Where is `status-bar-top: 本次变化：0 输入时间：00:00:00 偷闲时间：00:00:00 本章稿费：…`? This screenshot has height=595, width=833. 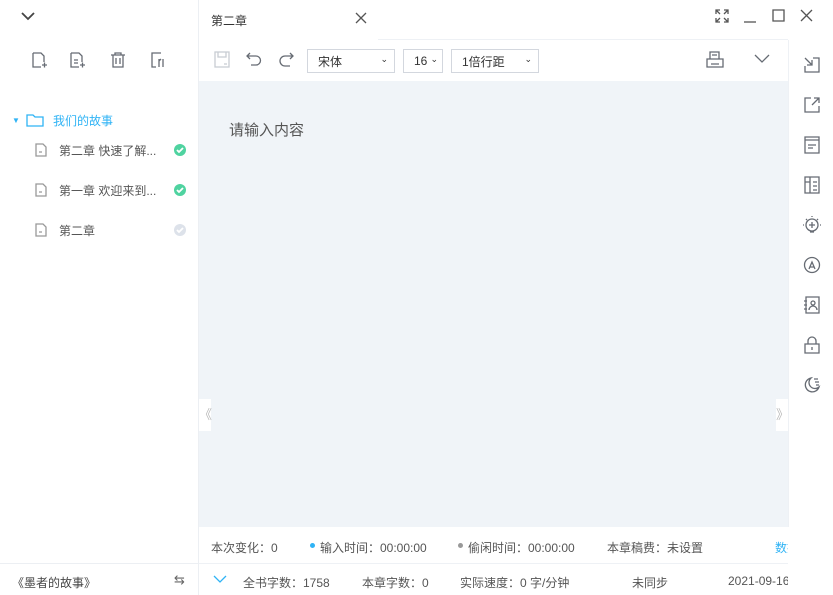
status-bar-top: 本次变化：0 输入时间：00:00:00 偷闲时间：00:00:00 本章稿费：… is located at coordinates (516, 545).